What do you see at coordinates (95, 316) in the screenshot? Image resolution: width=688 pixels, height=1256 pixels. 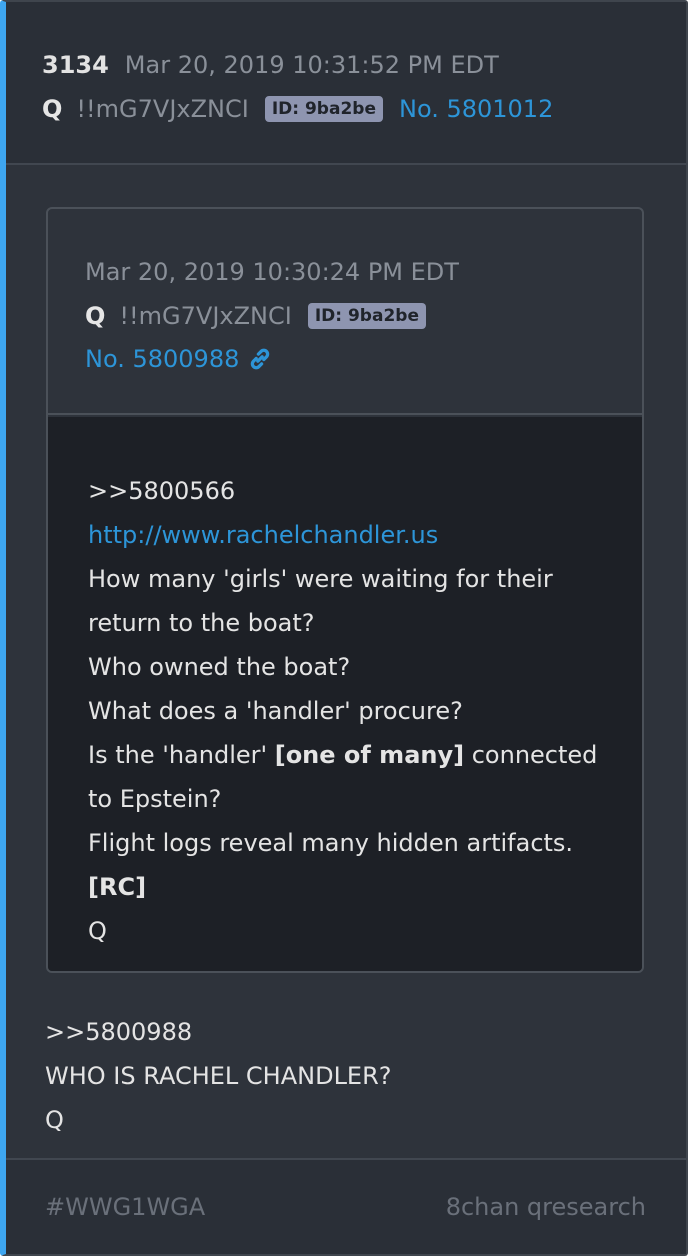 I see `quoted-author-name: Q` at bounding box center [95, 316].